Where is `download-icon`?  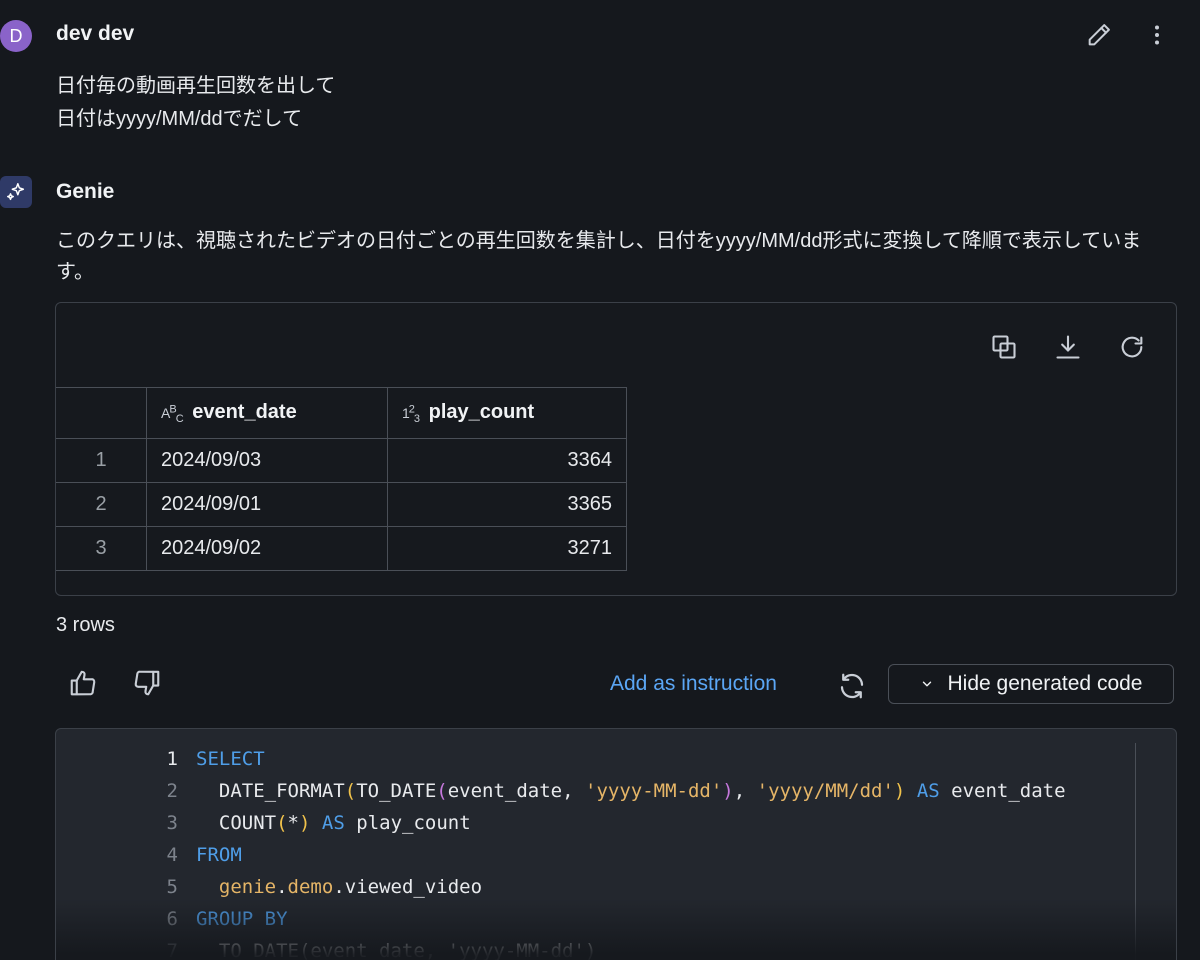 download-icon is located at coordinates (1068, 347).